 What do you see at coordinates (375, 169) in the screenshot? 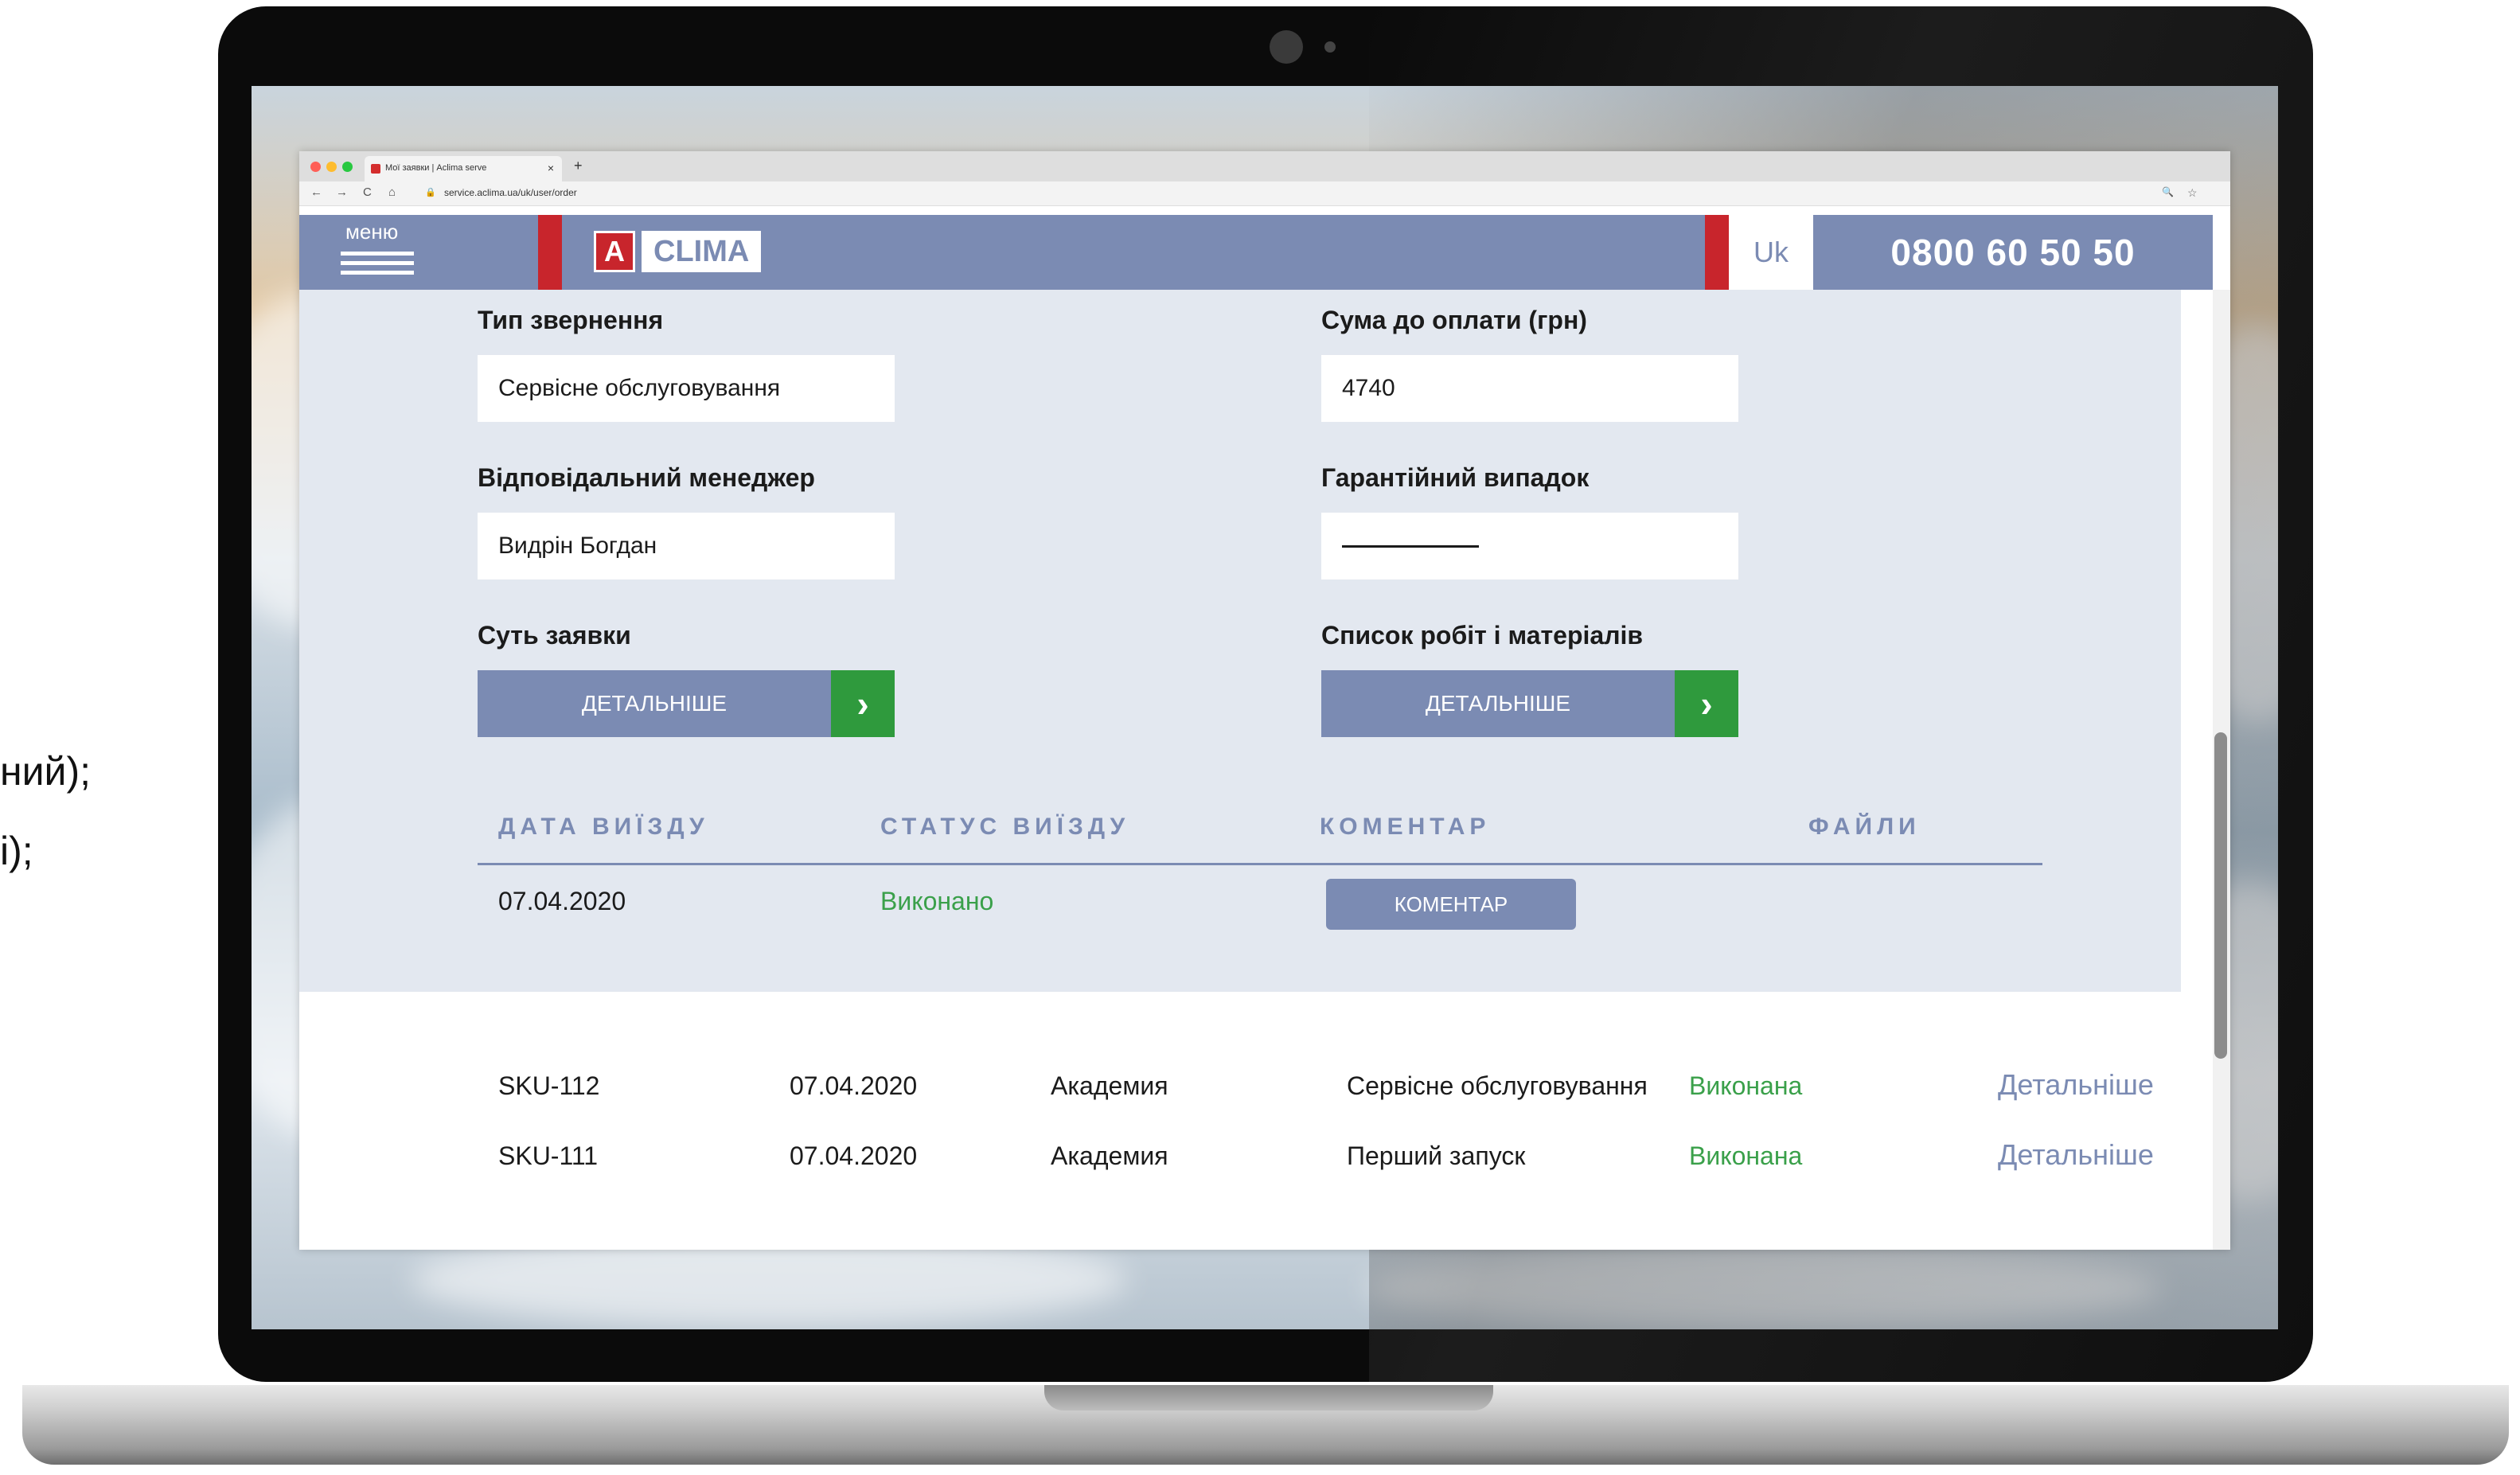
I see `favicon-icon` at bounding box center [375, 169].